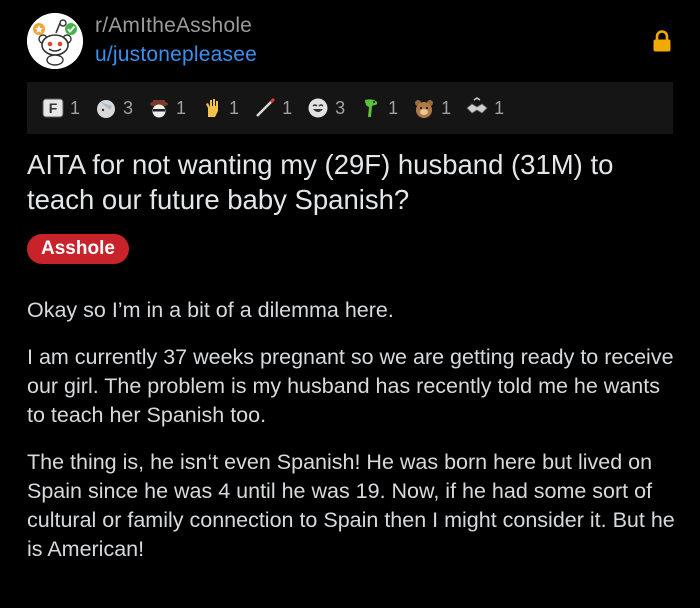 Image resolution: width=700 pixels, height=608 pixels. I want to click on handshake-award-icon, so click(477, 105).